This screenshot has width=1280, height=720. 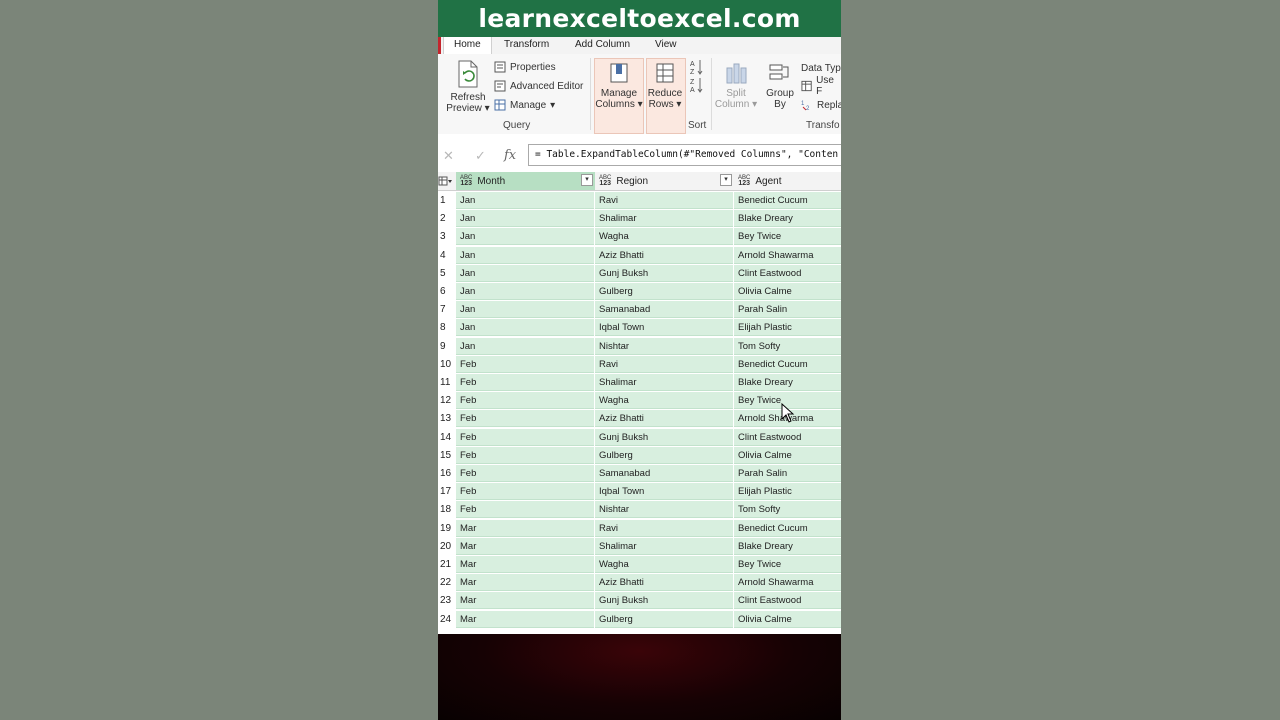 I want to click on manage-columns-button: Manage Columns ▾, so click(x=619, y=86).